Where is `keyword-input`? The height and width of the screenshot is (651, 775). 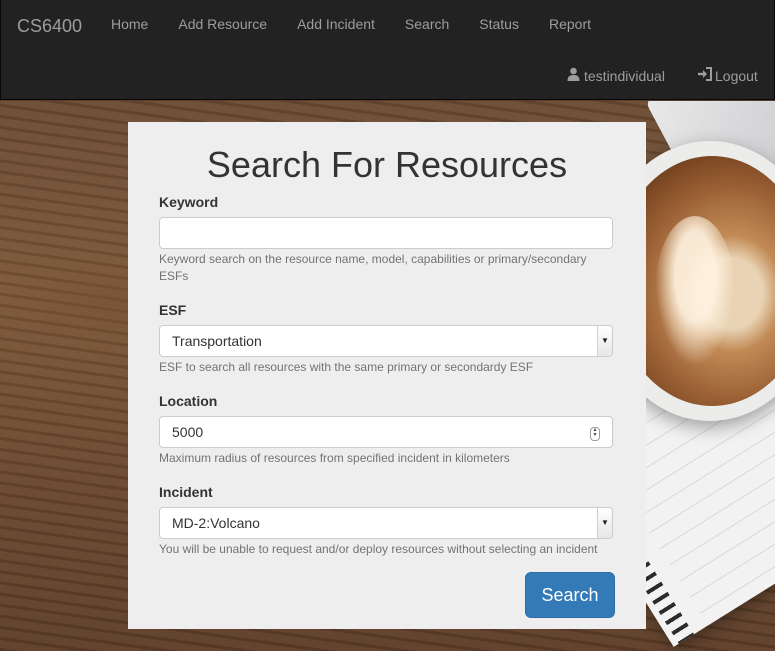 keyword-input is located at coordinates (386, 233).